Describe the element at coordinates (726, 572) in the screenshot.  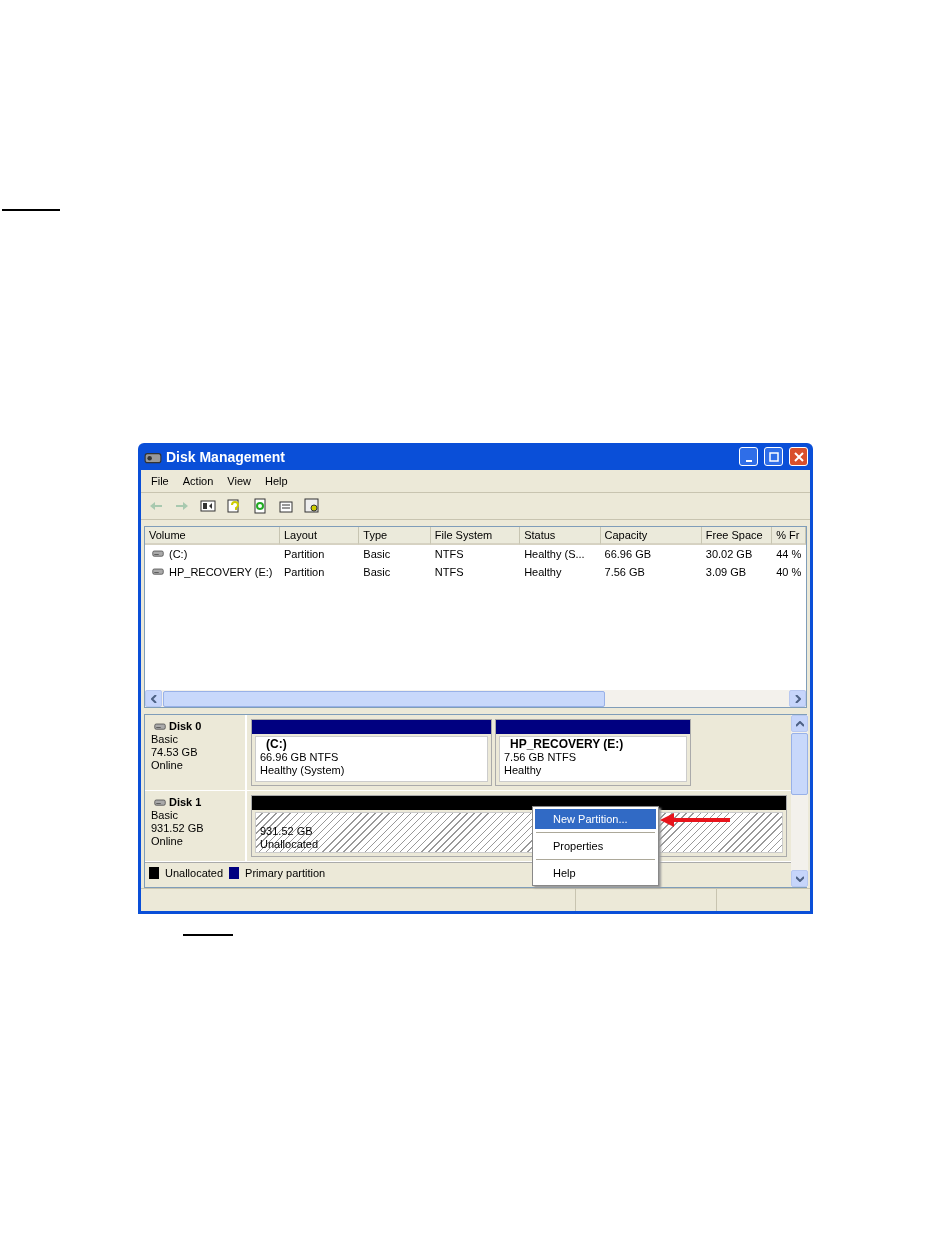
I see `table-cell-text: 3.09 GB` at that location.